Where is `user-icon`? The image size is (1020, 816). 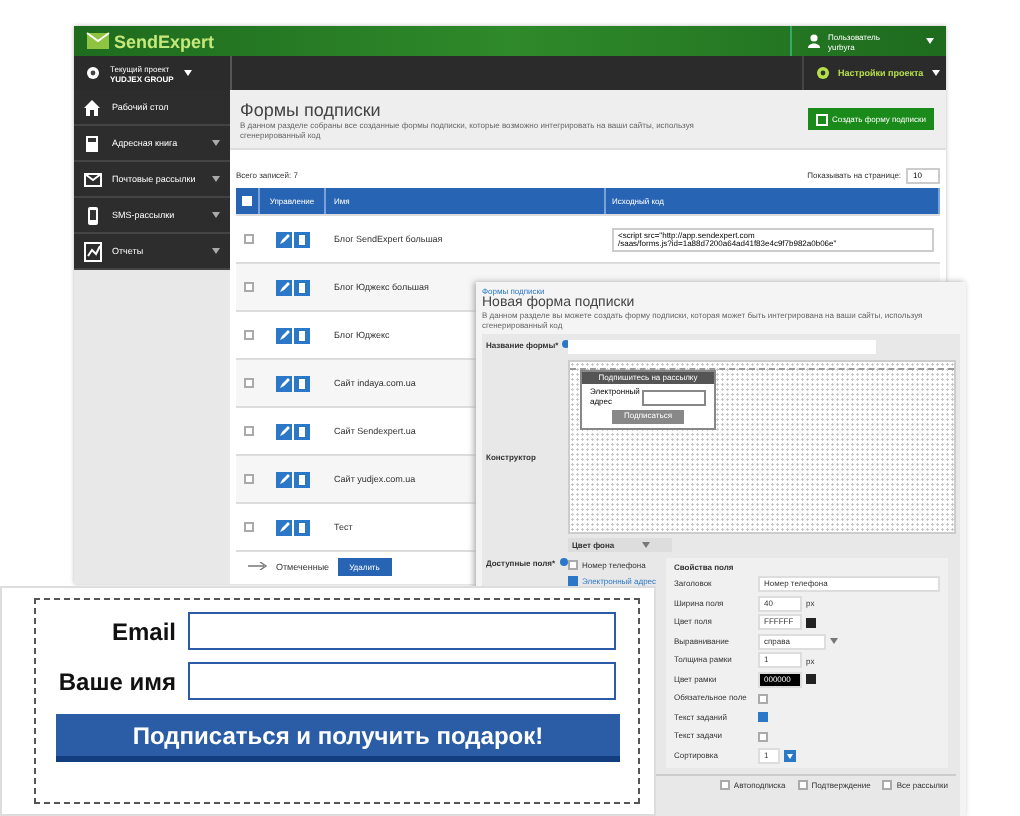
user-icon is located at coordinates (814, 41).